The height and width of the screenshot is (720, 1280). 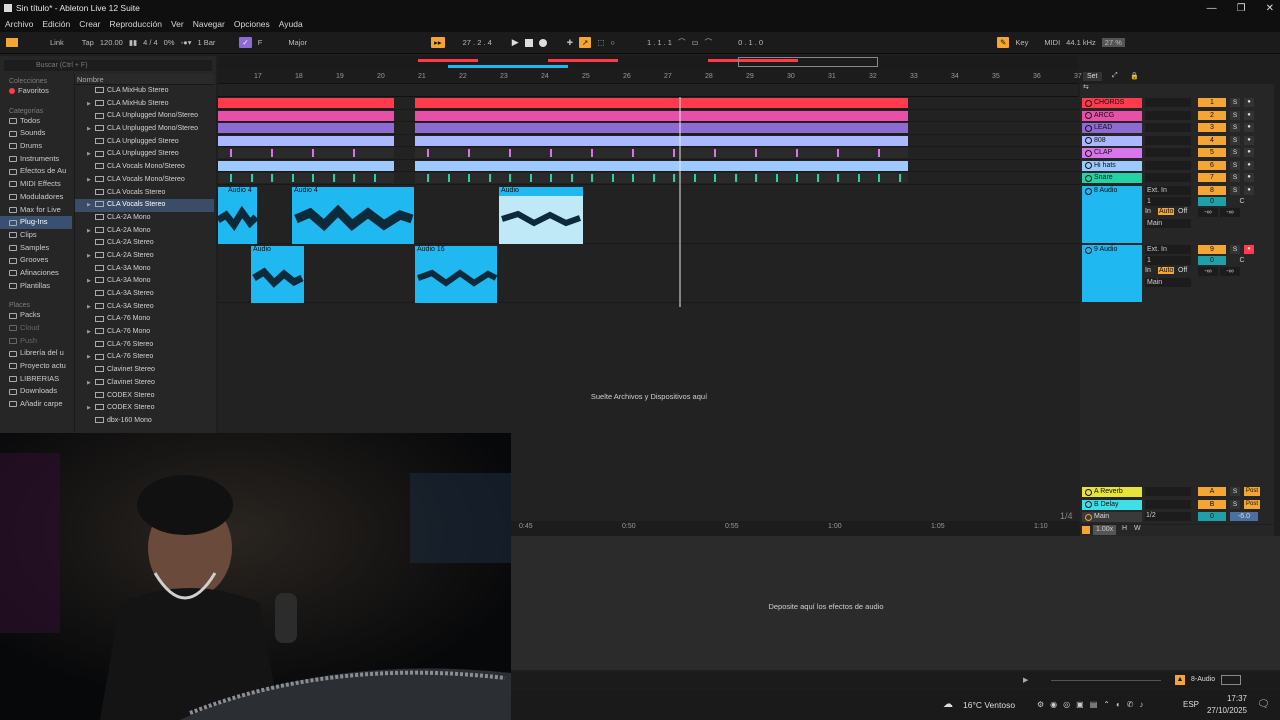 I want to click on notification-icon: 🗨, so click(x=1263, y=704).